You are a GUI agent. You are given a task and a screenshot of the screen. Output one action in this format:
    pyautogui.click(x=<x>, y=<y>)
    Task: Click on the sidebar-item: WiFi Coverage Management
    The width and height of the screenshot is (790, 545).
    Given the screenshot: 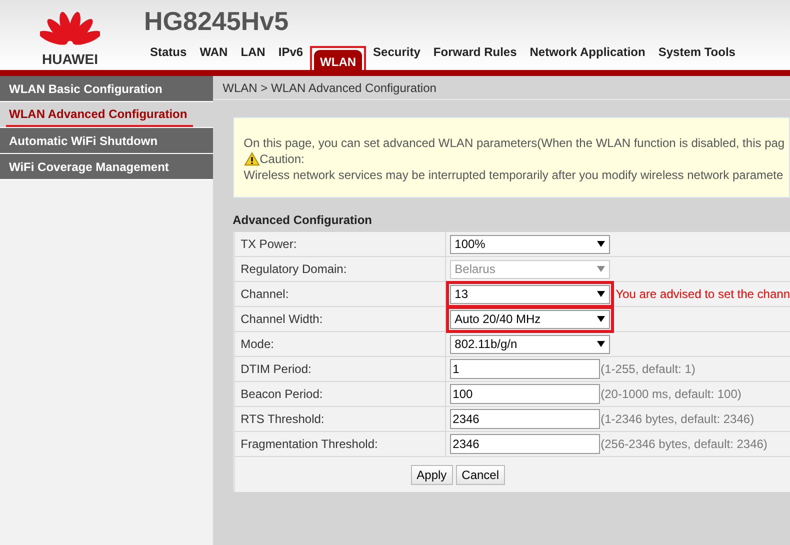 What is the action you would take?
    pyautogui.click(x=106, y=167)
    